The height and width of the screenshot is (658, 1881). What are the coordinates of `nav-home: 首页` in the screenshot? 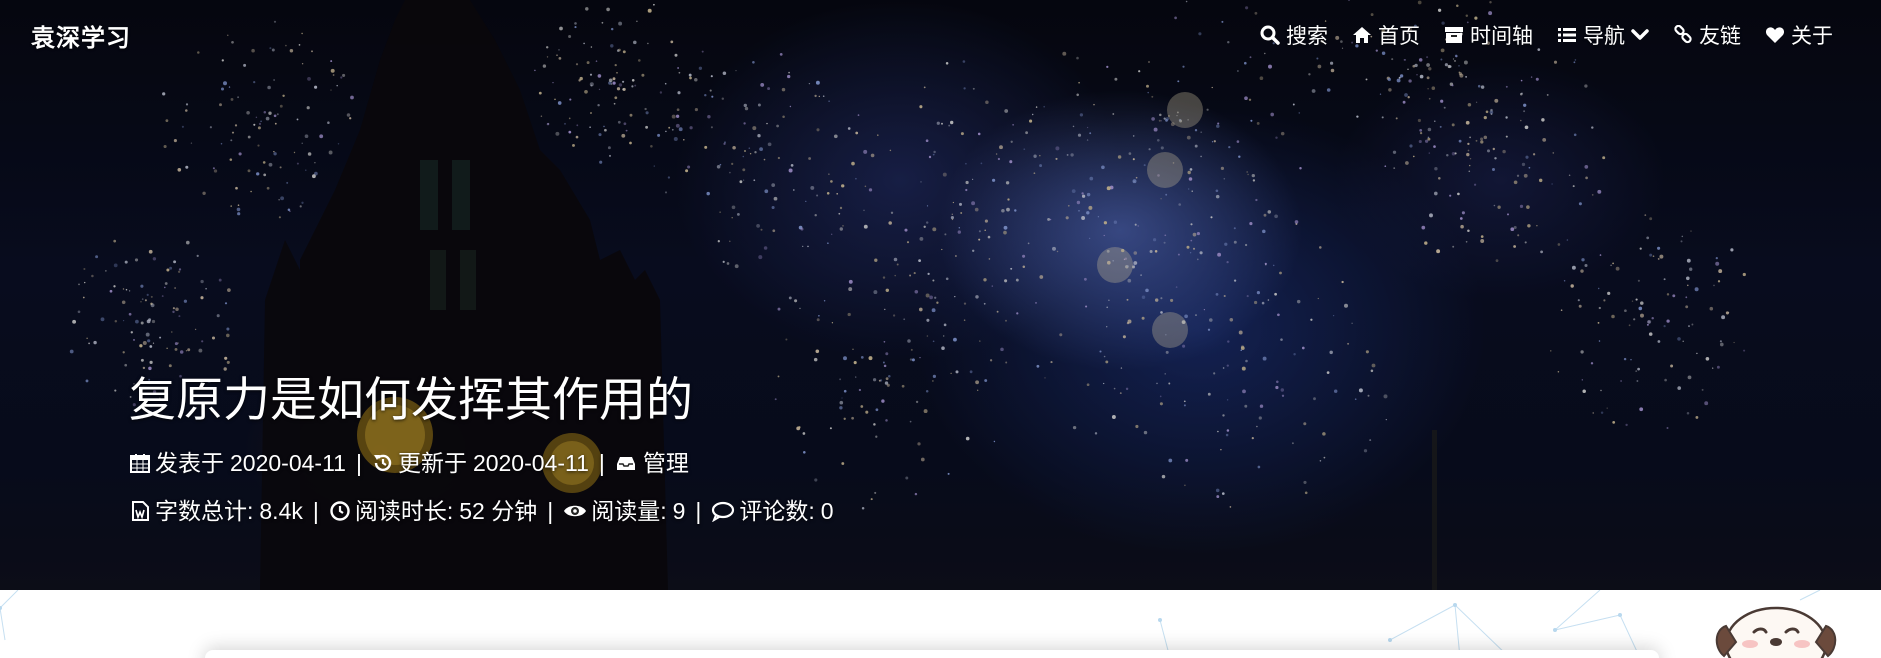 It's located at (1386, 35).